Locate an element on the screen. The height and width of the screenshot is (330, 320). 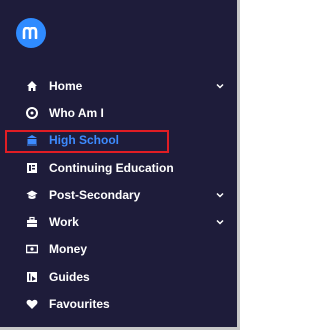
guides-icon is located at coordinates (32, 277).